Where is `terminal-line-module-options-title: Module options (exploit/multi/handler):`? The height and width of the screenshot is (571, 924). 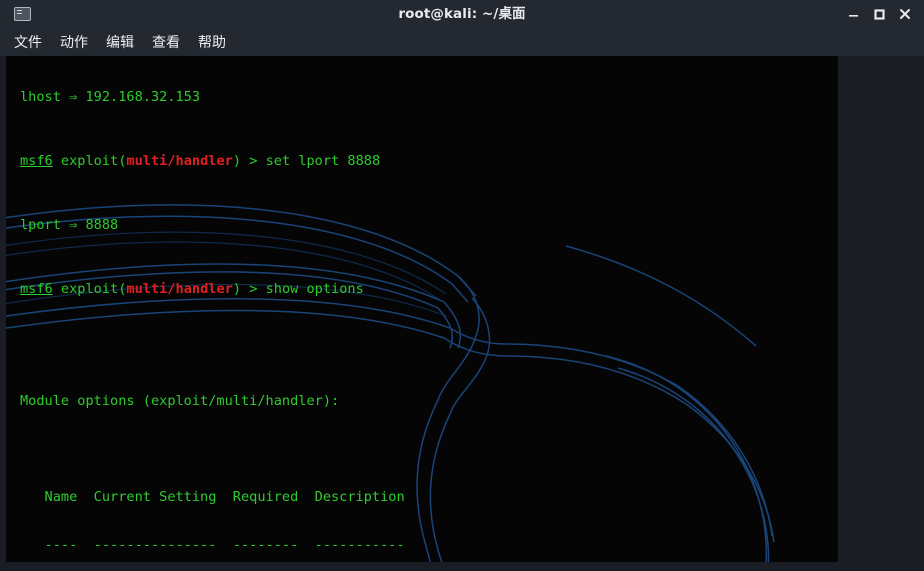 terminal-line-module-options-title: Module options (exploit/multi/handler): is located at coordinates (180, 401).